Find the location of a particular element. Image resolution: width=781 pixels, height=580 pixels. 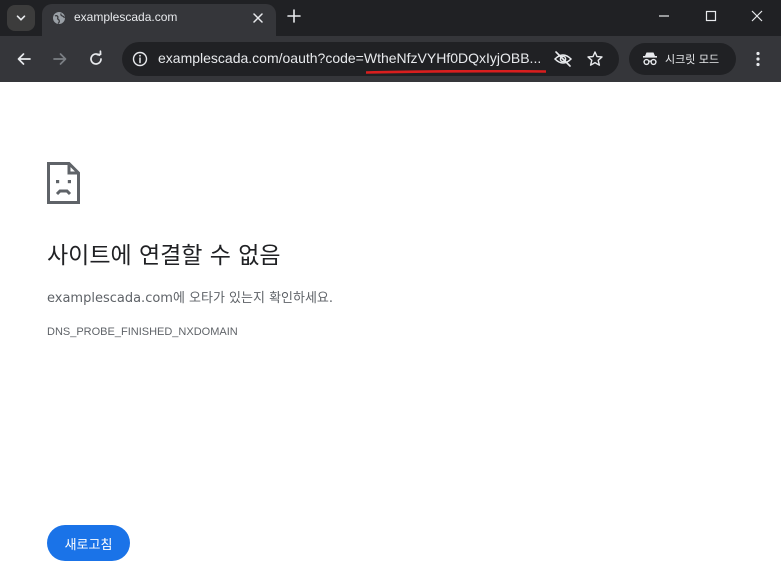

incognito-label: 시크릿 모드 is located at coordinates (692, 59).